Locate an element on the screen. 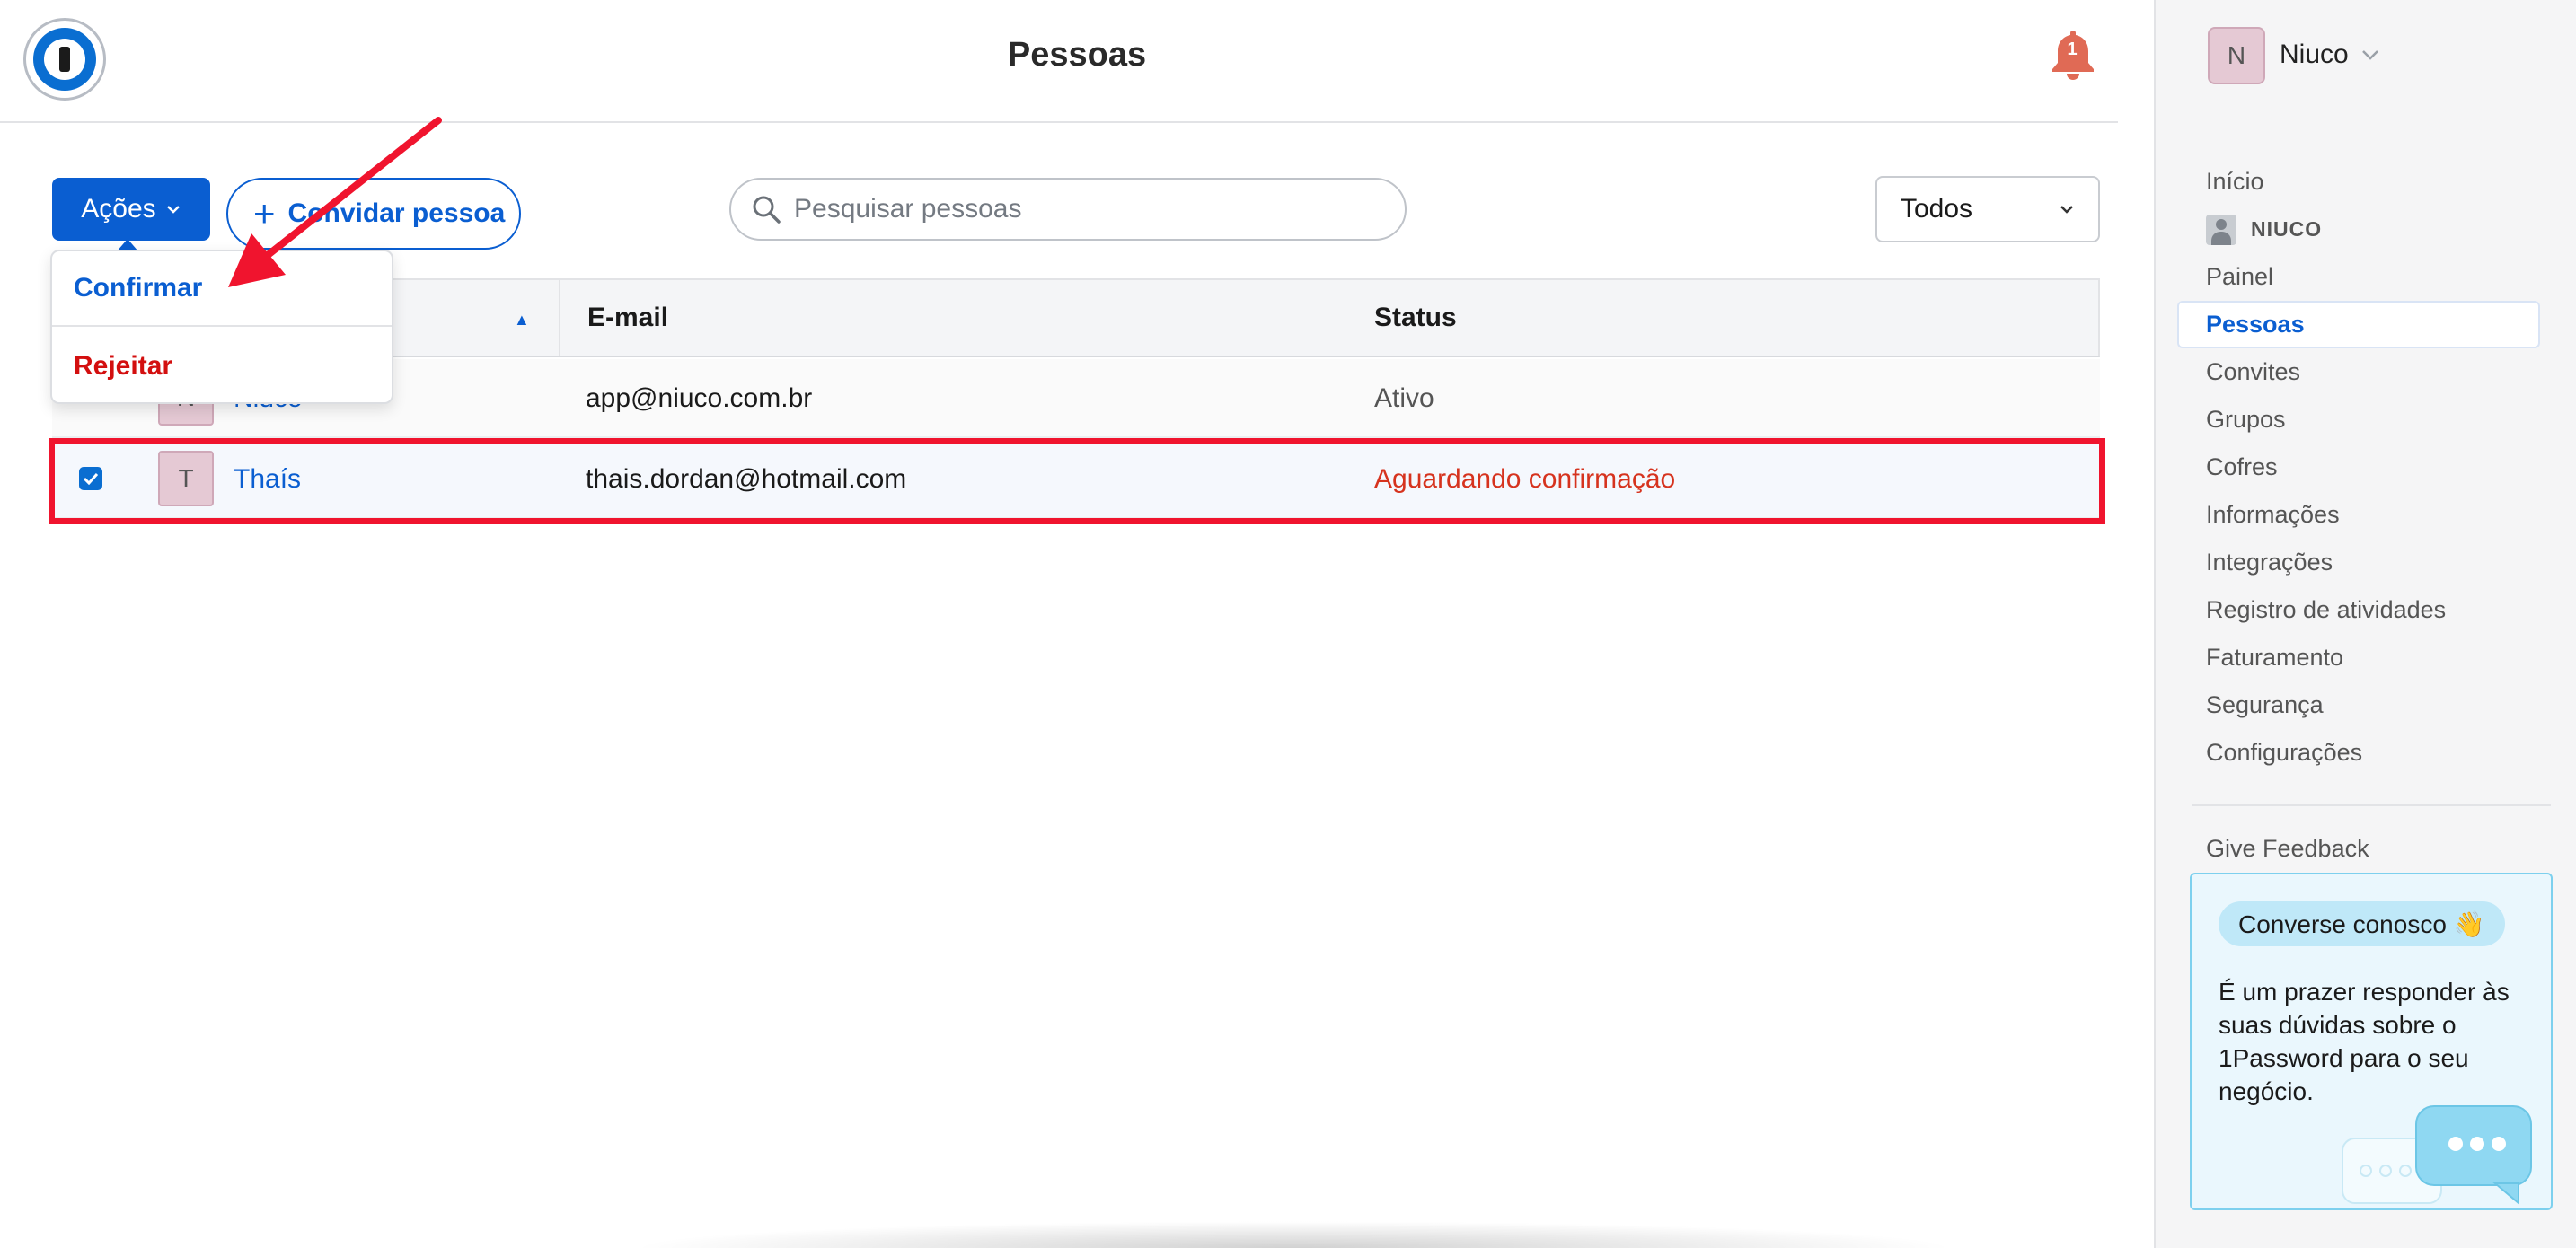 The height and width of the screenshot is (1248, 2576). sidebar-item-informacoes: Informações is located at coordinates (2371, 515).